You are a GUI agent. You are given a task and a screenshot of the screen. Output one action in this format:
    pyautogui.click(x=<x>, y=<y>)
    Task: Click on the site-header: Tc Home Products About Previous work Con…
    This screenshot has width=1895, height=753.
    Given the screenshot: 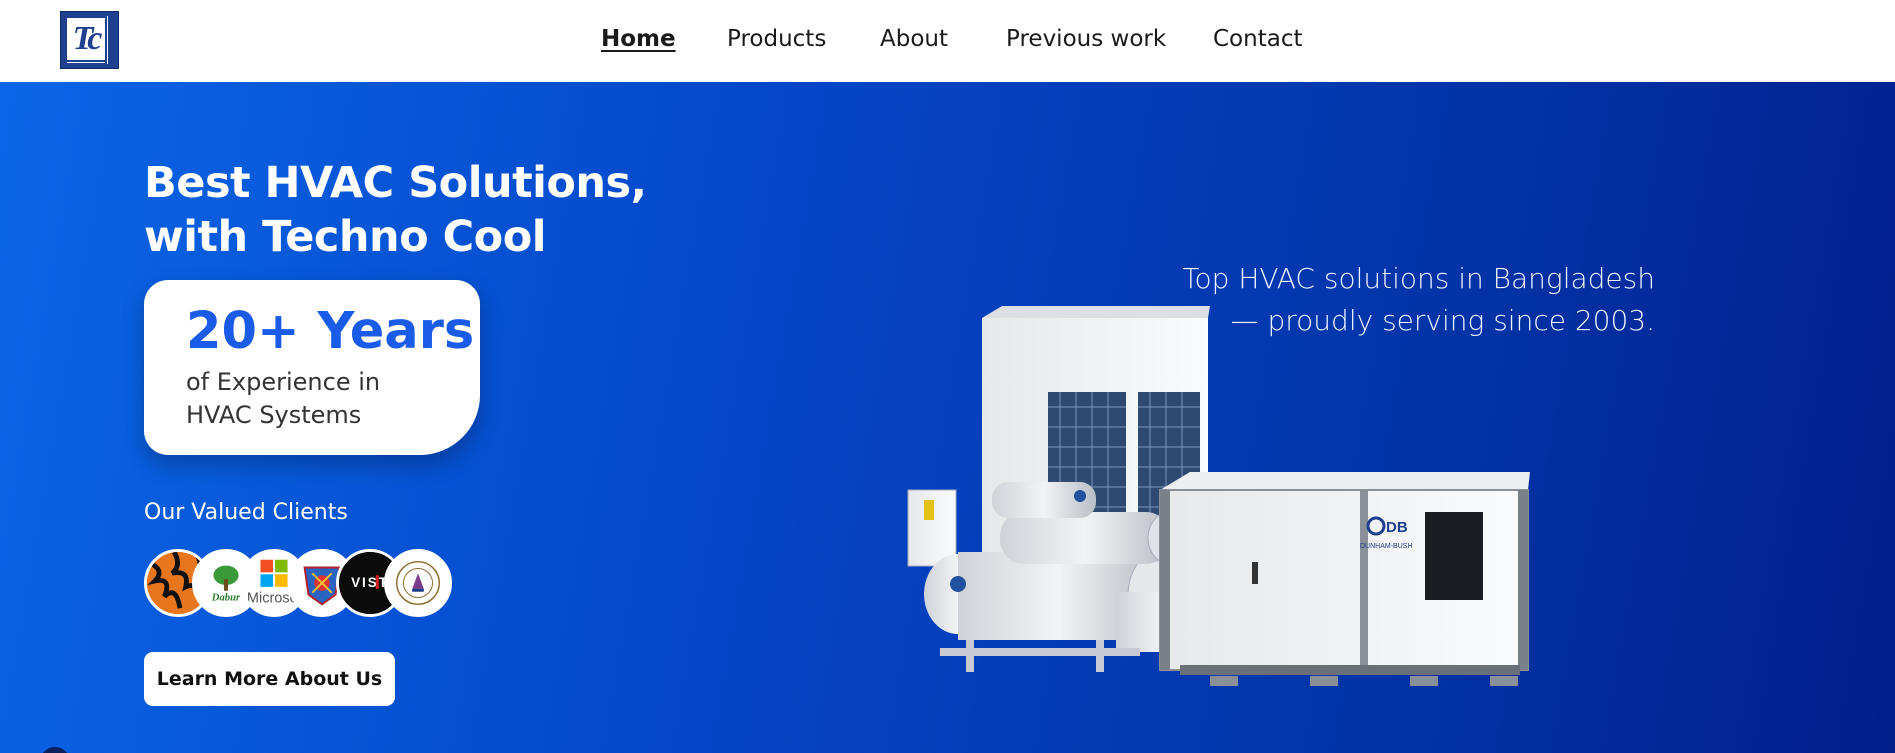 What is the action you would take?
    pyautogui.click(x=947, y=41)
    